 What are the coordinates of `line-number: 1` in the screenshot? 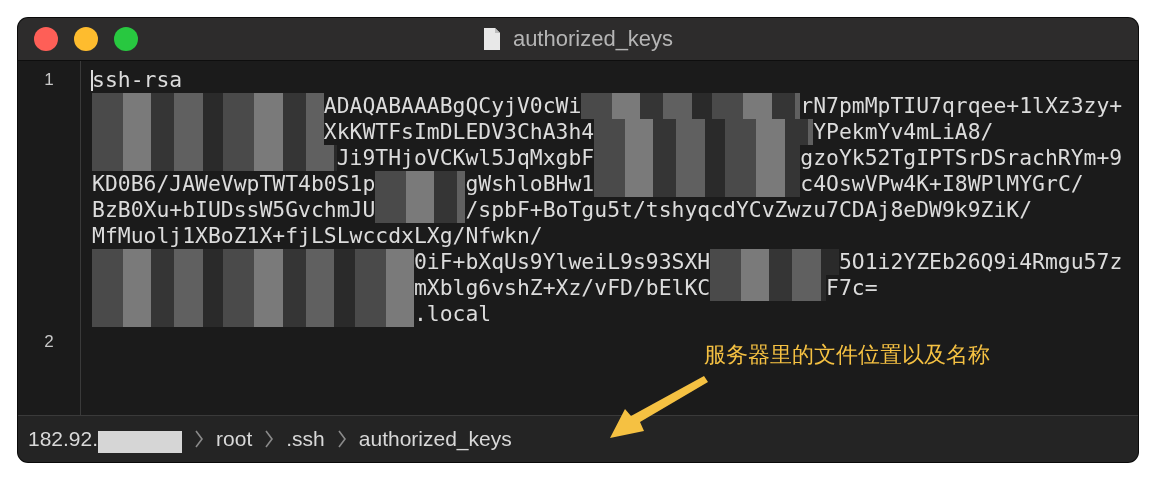 It's located at (49, 80).